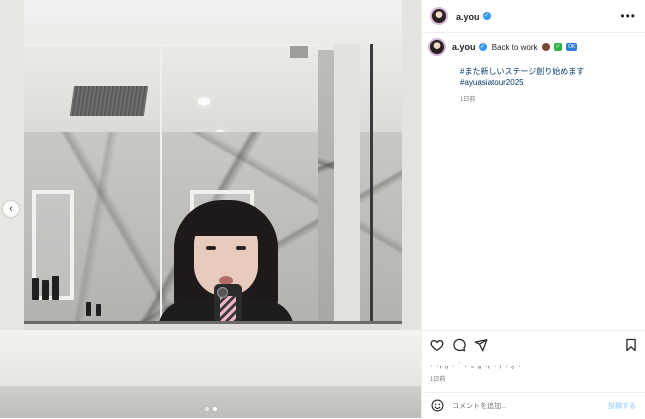  I want to click on counter-edge, so click(210, 402).